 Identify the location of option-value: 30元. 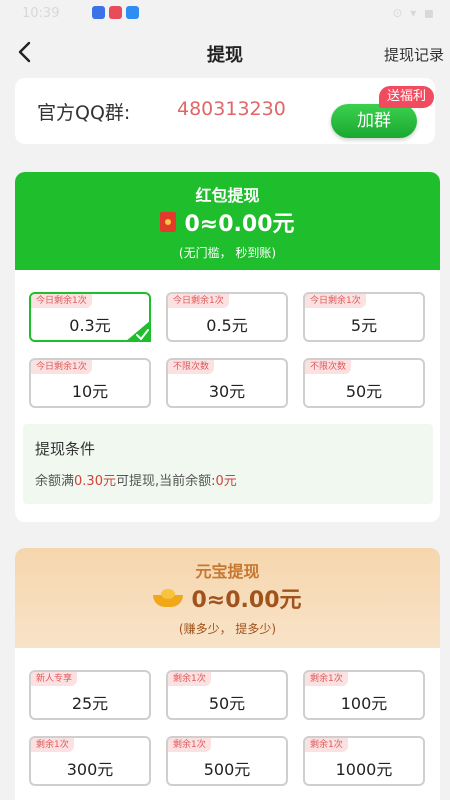
(227, 391).